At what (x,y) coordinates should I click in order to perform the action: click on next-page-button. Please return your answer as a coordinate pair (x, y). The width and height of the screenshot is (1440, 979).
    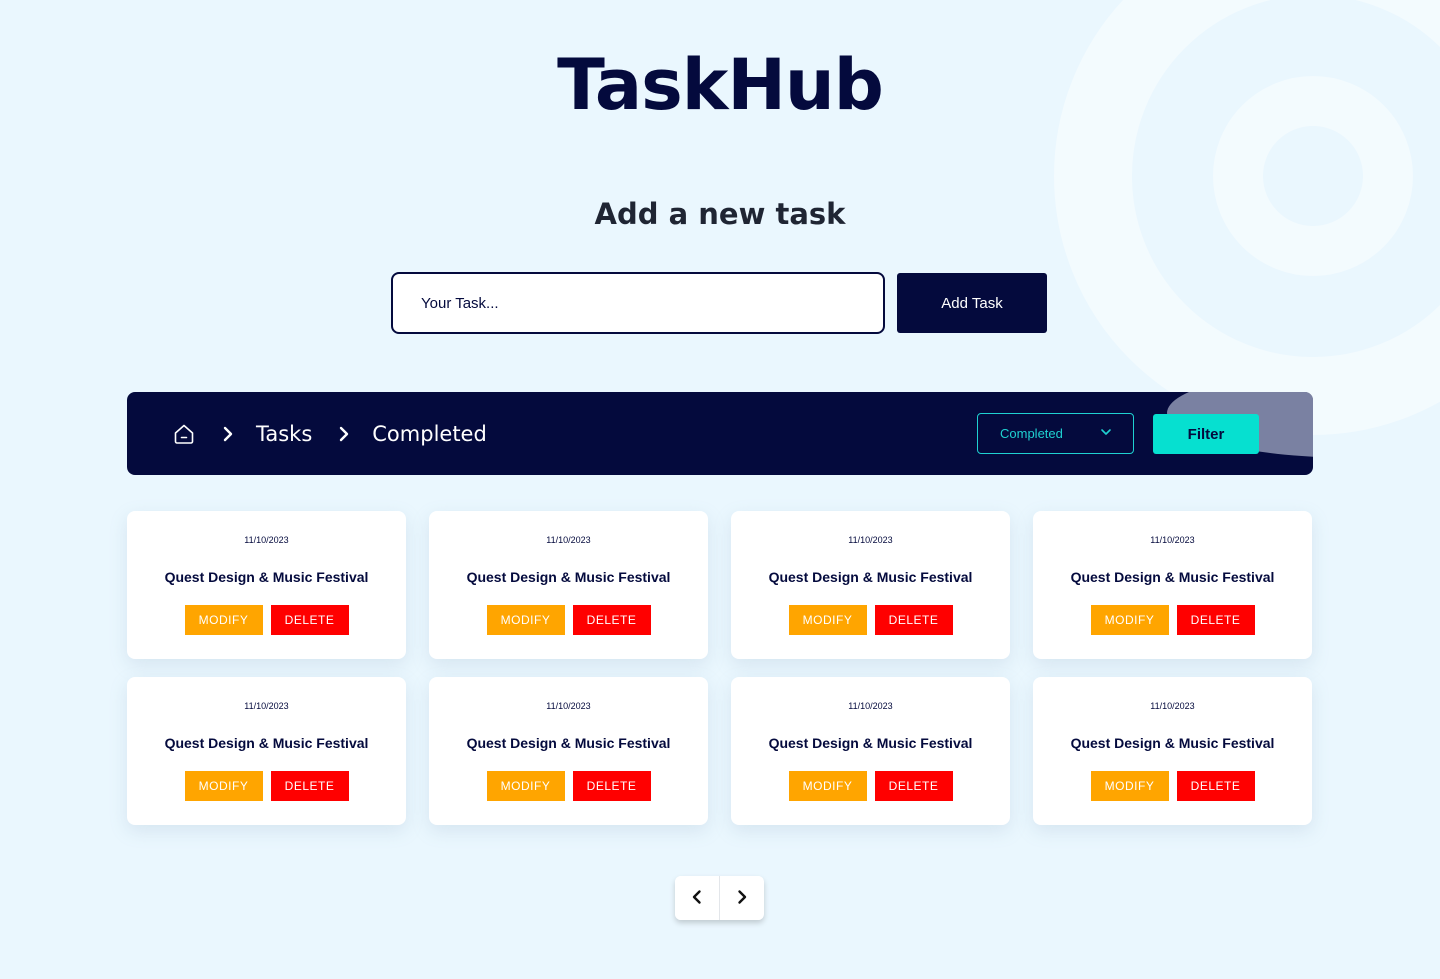
    Looking at the image, I should click on (741, 898).